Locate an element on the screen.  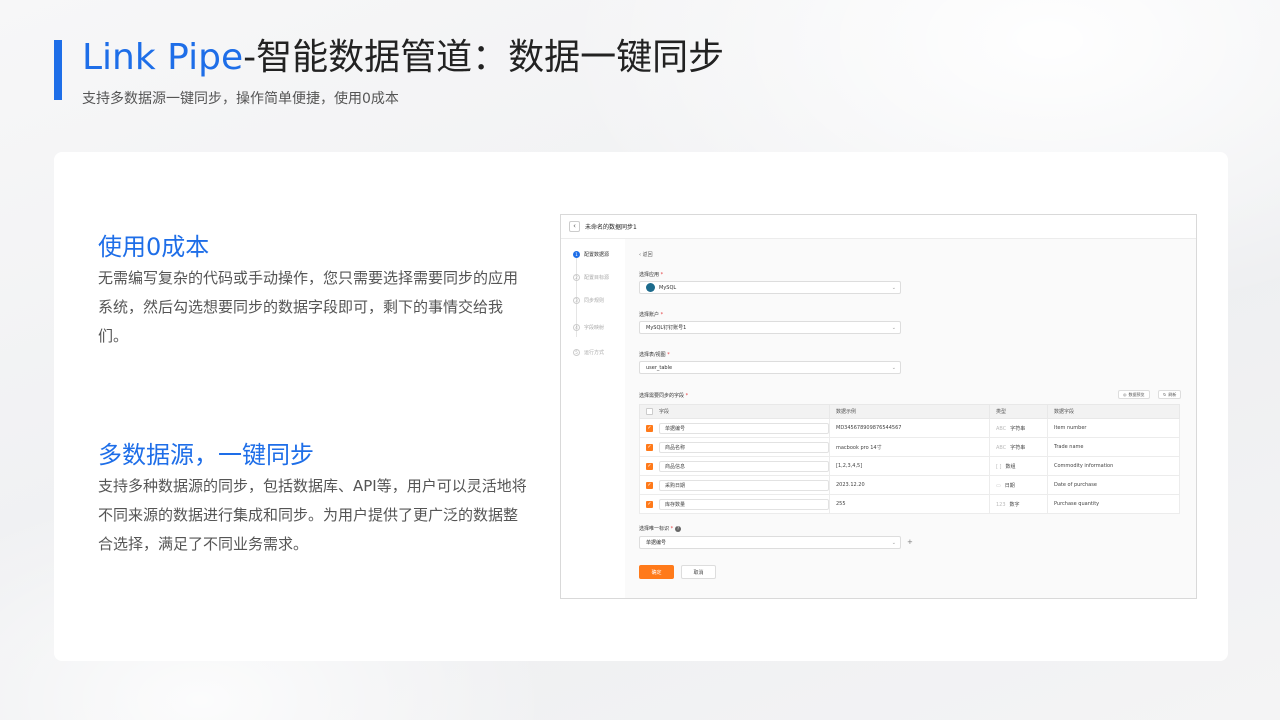
example-cell: 2023.12.20 is located at coordinates (909, 485).